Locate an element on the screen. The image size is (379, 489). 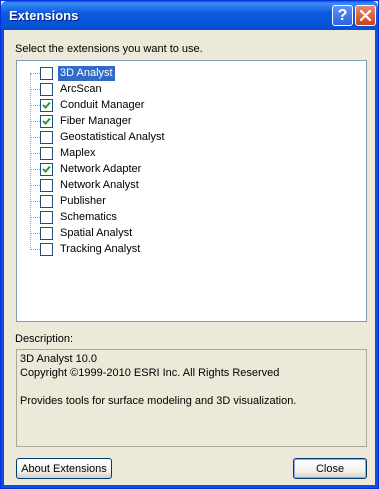
instruction-text: Select the extensions you want to use. is located at coordinates (109, 49).